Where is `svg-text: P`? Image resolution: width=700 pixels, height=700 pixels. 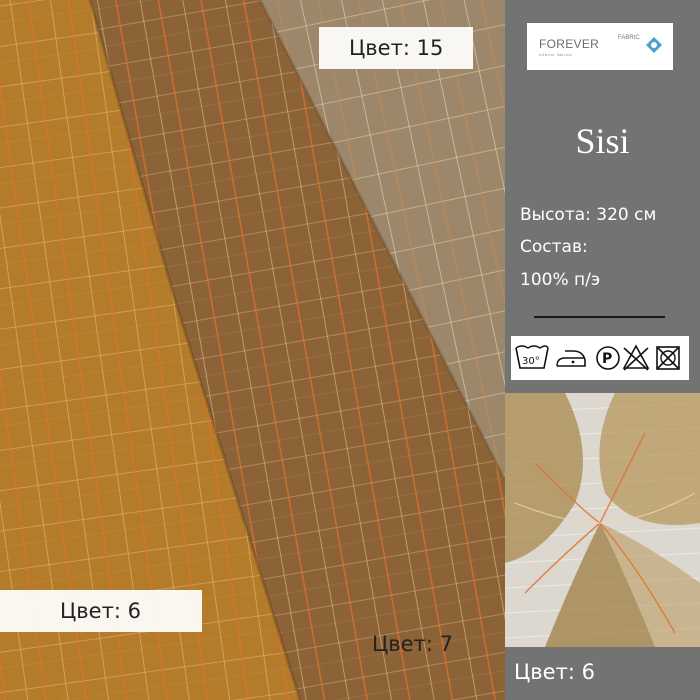 svg-text: P is located at coordinates (607, 359).